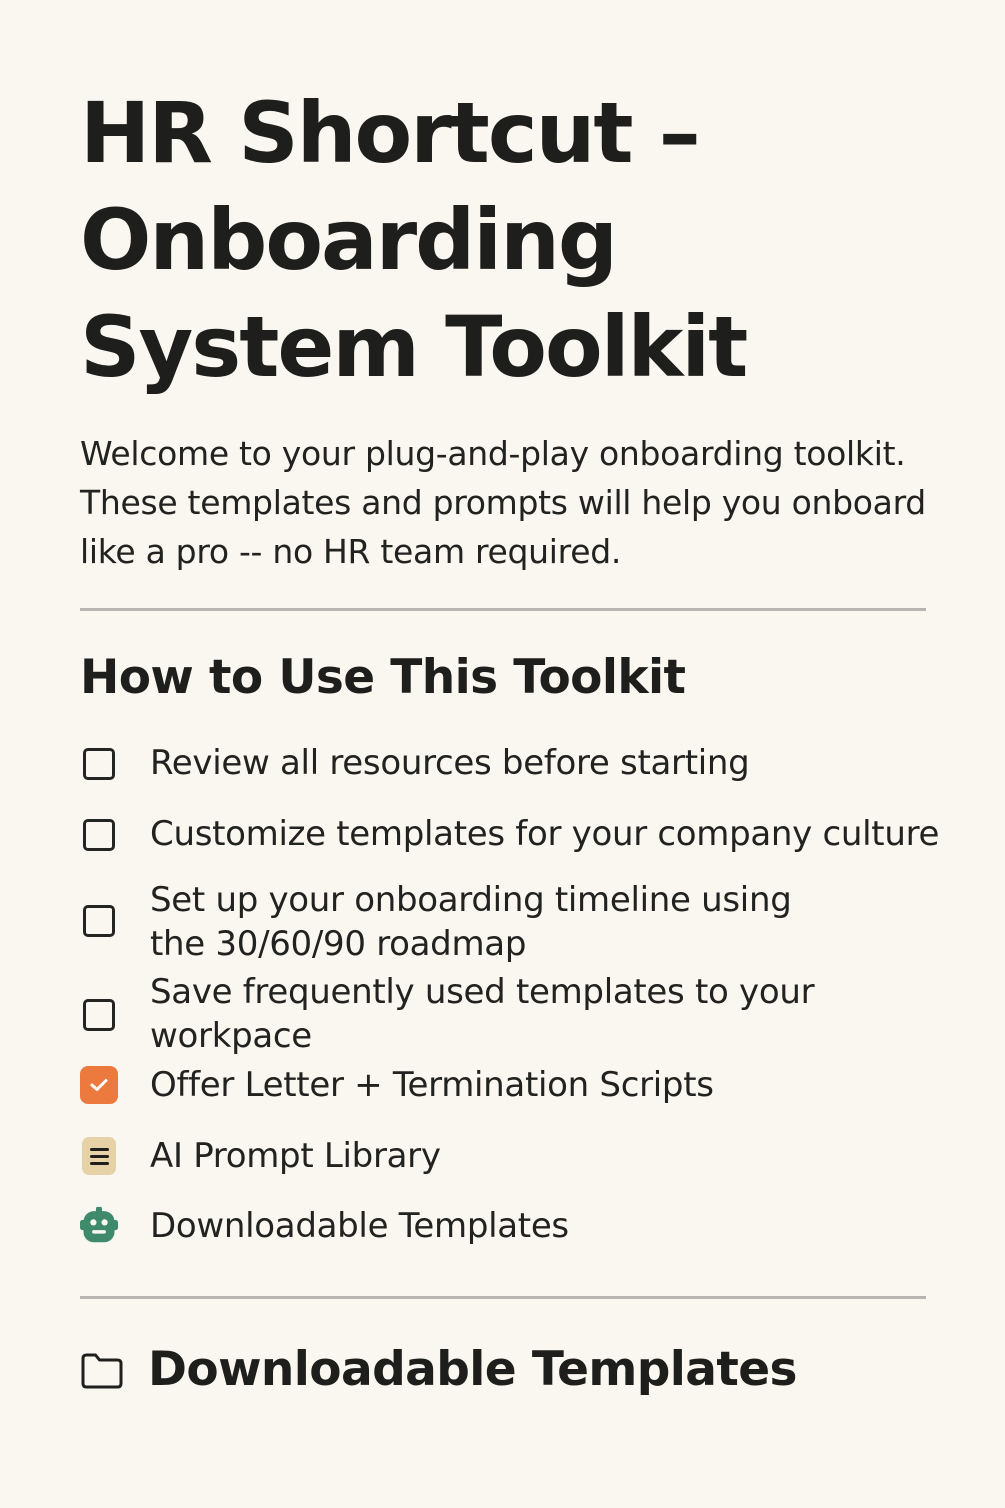 This screenshot has height=1508, width=1005. What do you see at coordinates (99, 1085) in the screenshot?
I see `checkbox-checked-icon` at bounding box center [99, 1085].